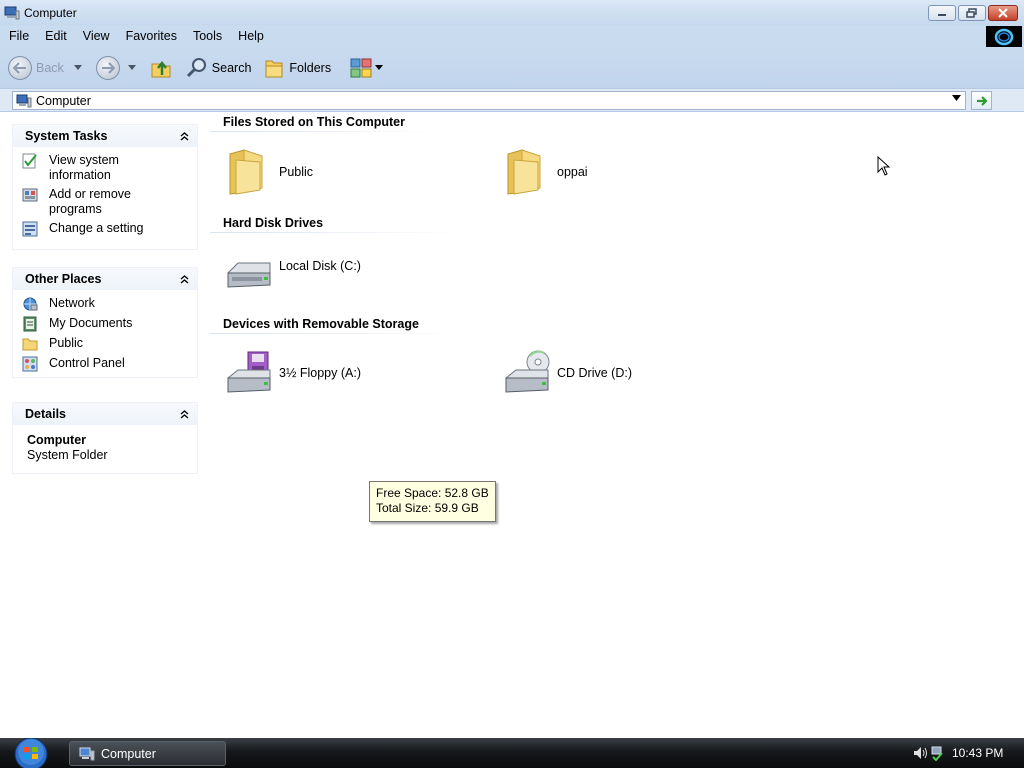 The width and height of the screenshot is (1024, 768). What do you see at coordinates (72, 303) in the screenshot?
I see `place-label: Network` at bounding box center [72, 303].